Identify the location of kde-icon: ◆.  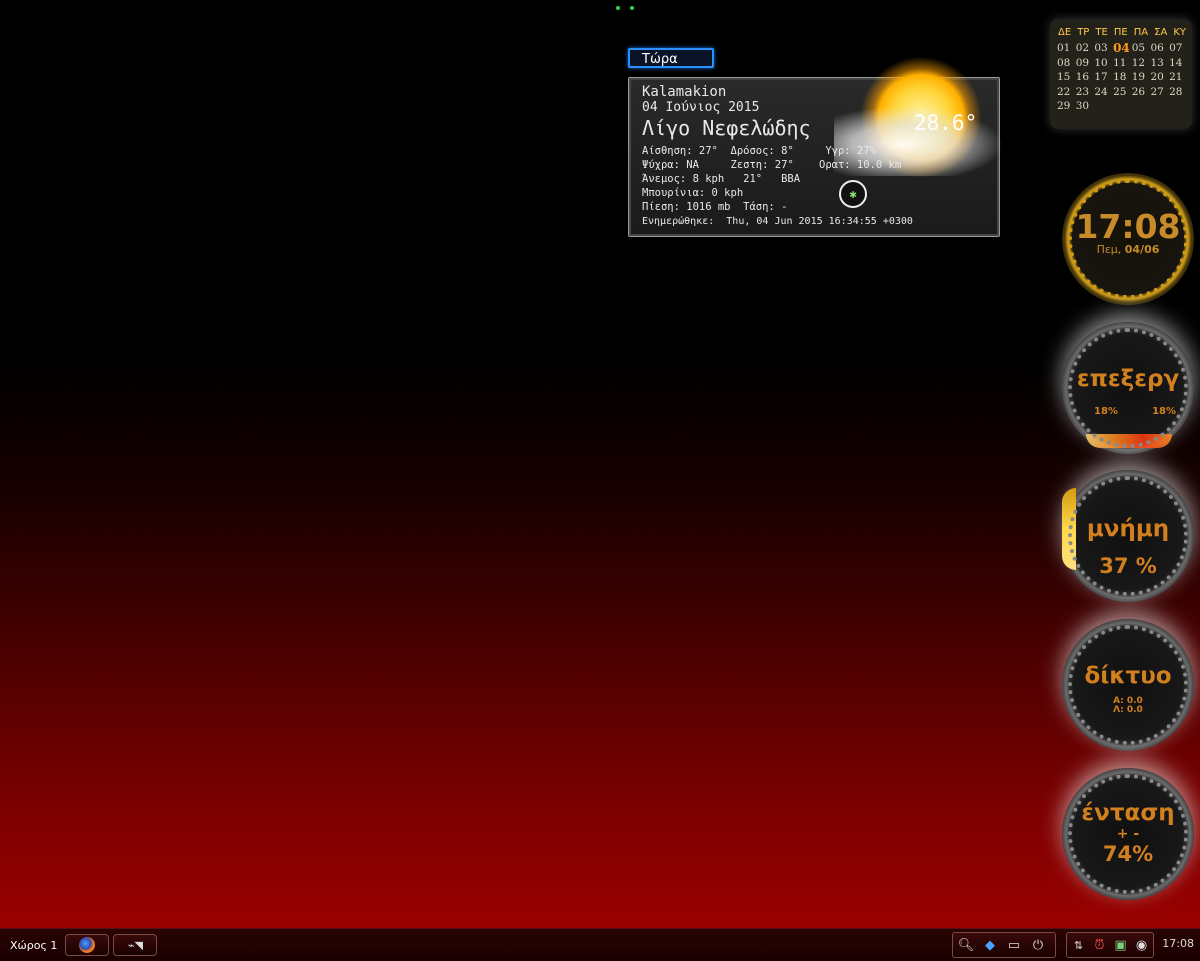
(990, 945).